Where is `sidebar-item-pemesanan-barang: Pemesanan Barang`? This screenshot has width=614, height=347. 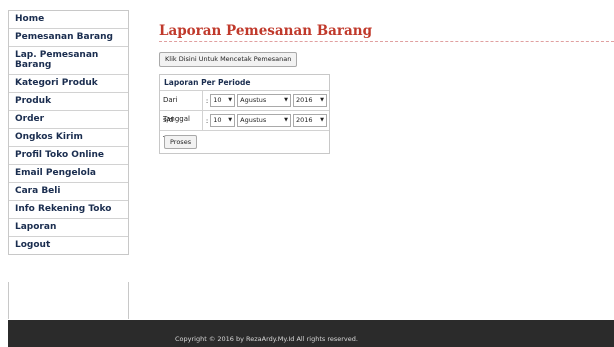 sidebar-item-pemesanan-barang: Pemesanan Barang is located at coordinates (68, 38).